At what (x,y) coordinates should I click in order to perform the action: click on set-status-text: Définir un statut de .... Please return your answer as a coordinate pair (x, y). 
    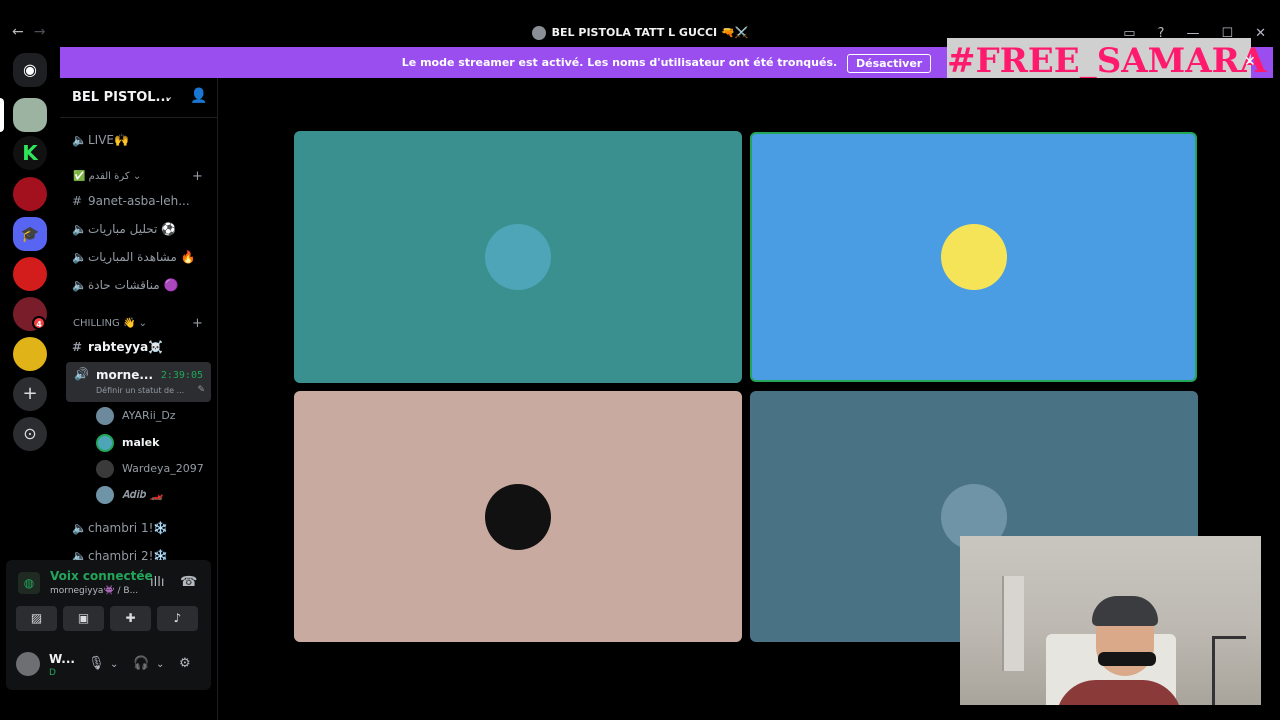
    Looking at the image, I should click on (140, 390).